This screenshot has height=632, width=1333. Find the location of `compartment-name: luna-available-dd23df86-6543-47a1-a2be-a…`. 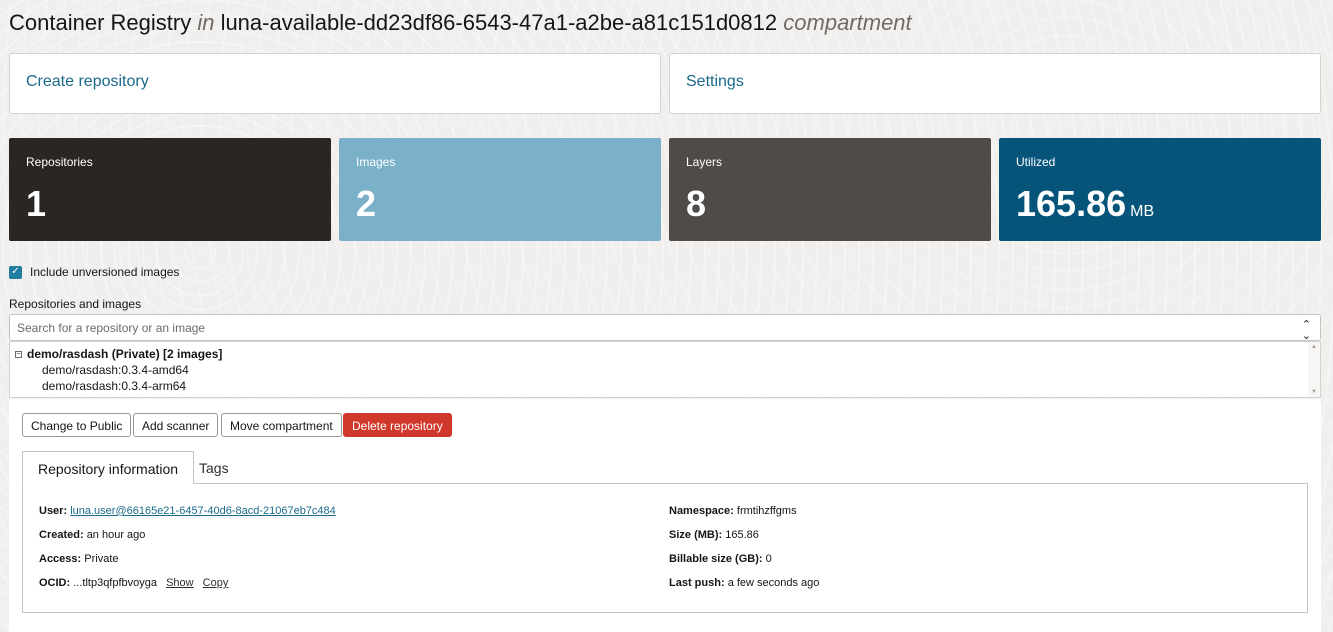

compartment-name: luna-available-dd23df86-6543-47a1-a2be-a… is located at coordinates (499, 22).